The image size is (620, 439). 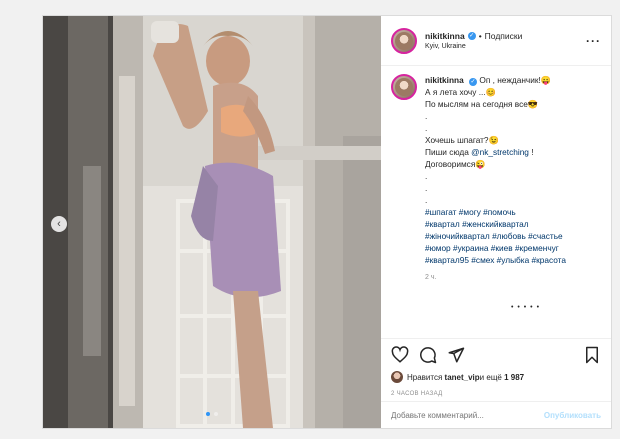 What do you see at coordinates (455, 164) in the screenshot?
I see `caption-line: Договоримся😜` at bounding box center [455, 164].